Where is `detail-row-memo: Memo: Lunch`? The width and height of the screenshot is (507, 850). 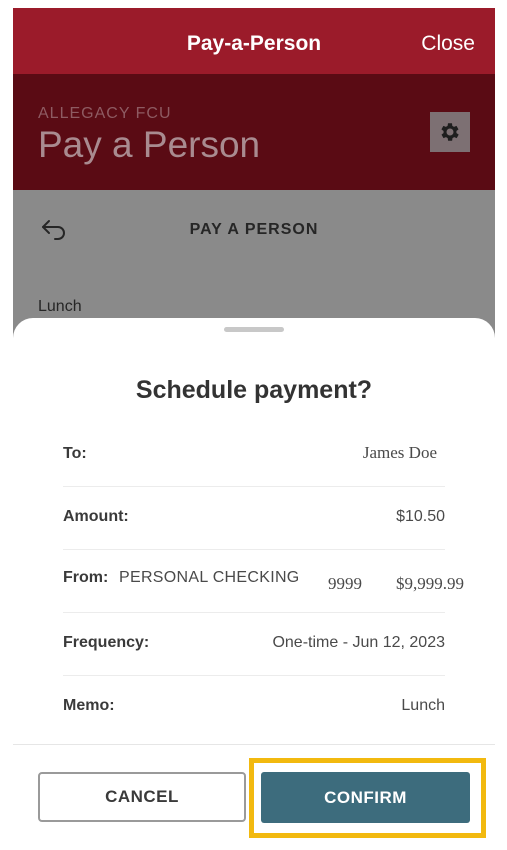
detail-row-memo: Memo: Lunch is located at coordinates (254, 706).